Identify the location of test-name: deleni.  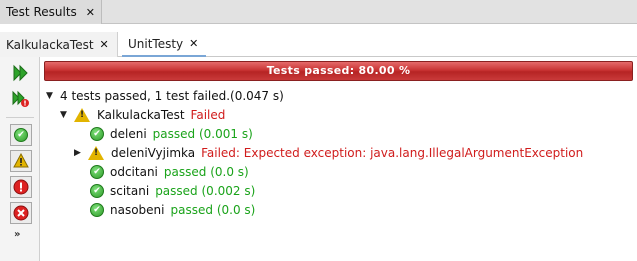
(128, 134).